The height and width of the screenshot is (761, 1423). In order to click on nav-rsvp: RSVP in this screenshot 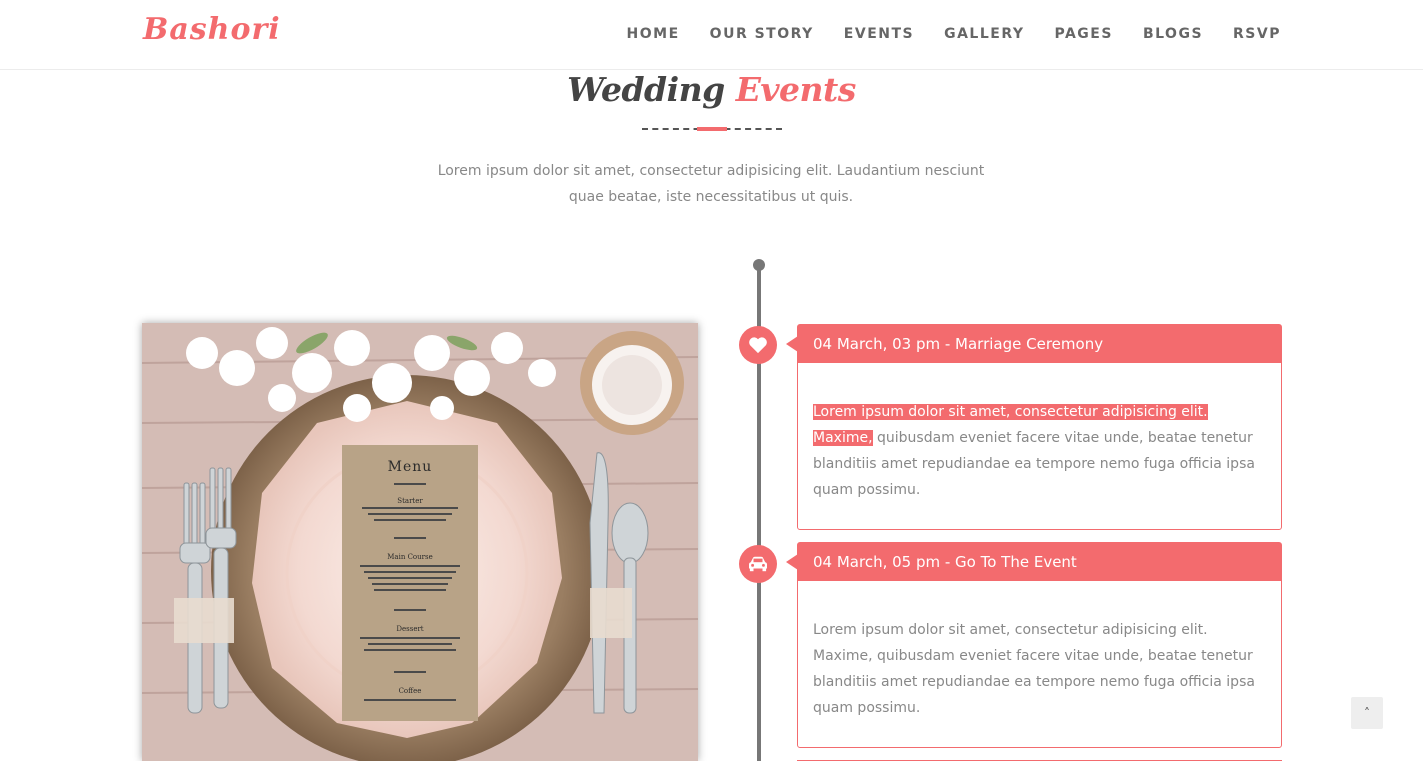, I will do `click(1257, 34)`.